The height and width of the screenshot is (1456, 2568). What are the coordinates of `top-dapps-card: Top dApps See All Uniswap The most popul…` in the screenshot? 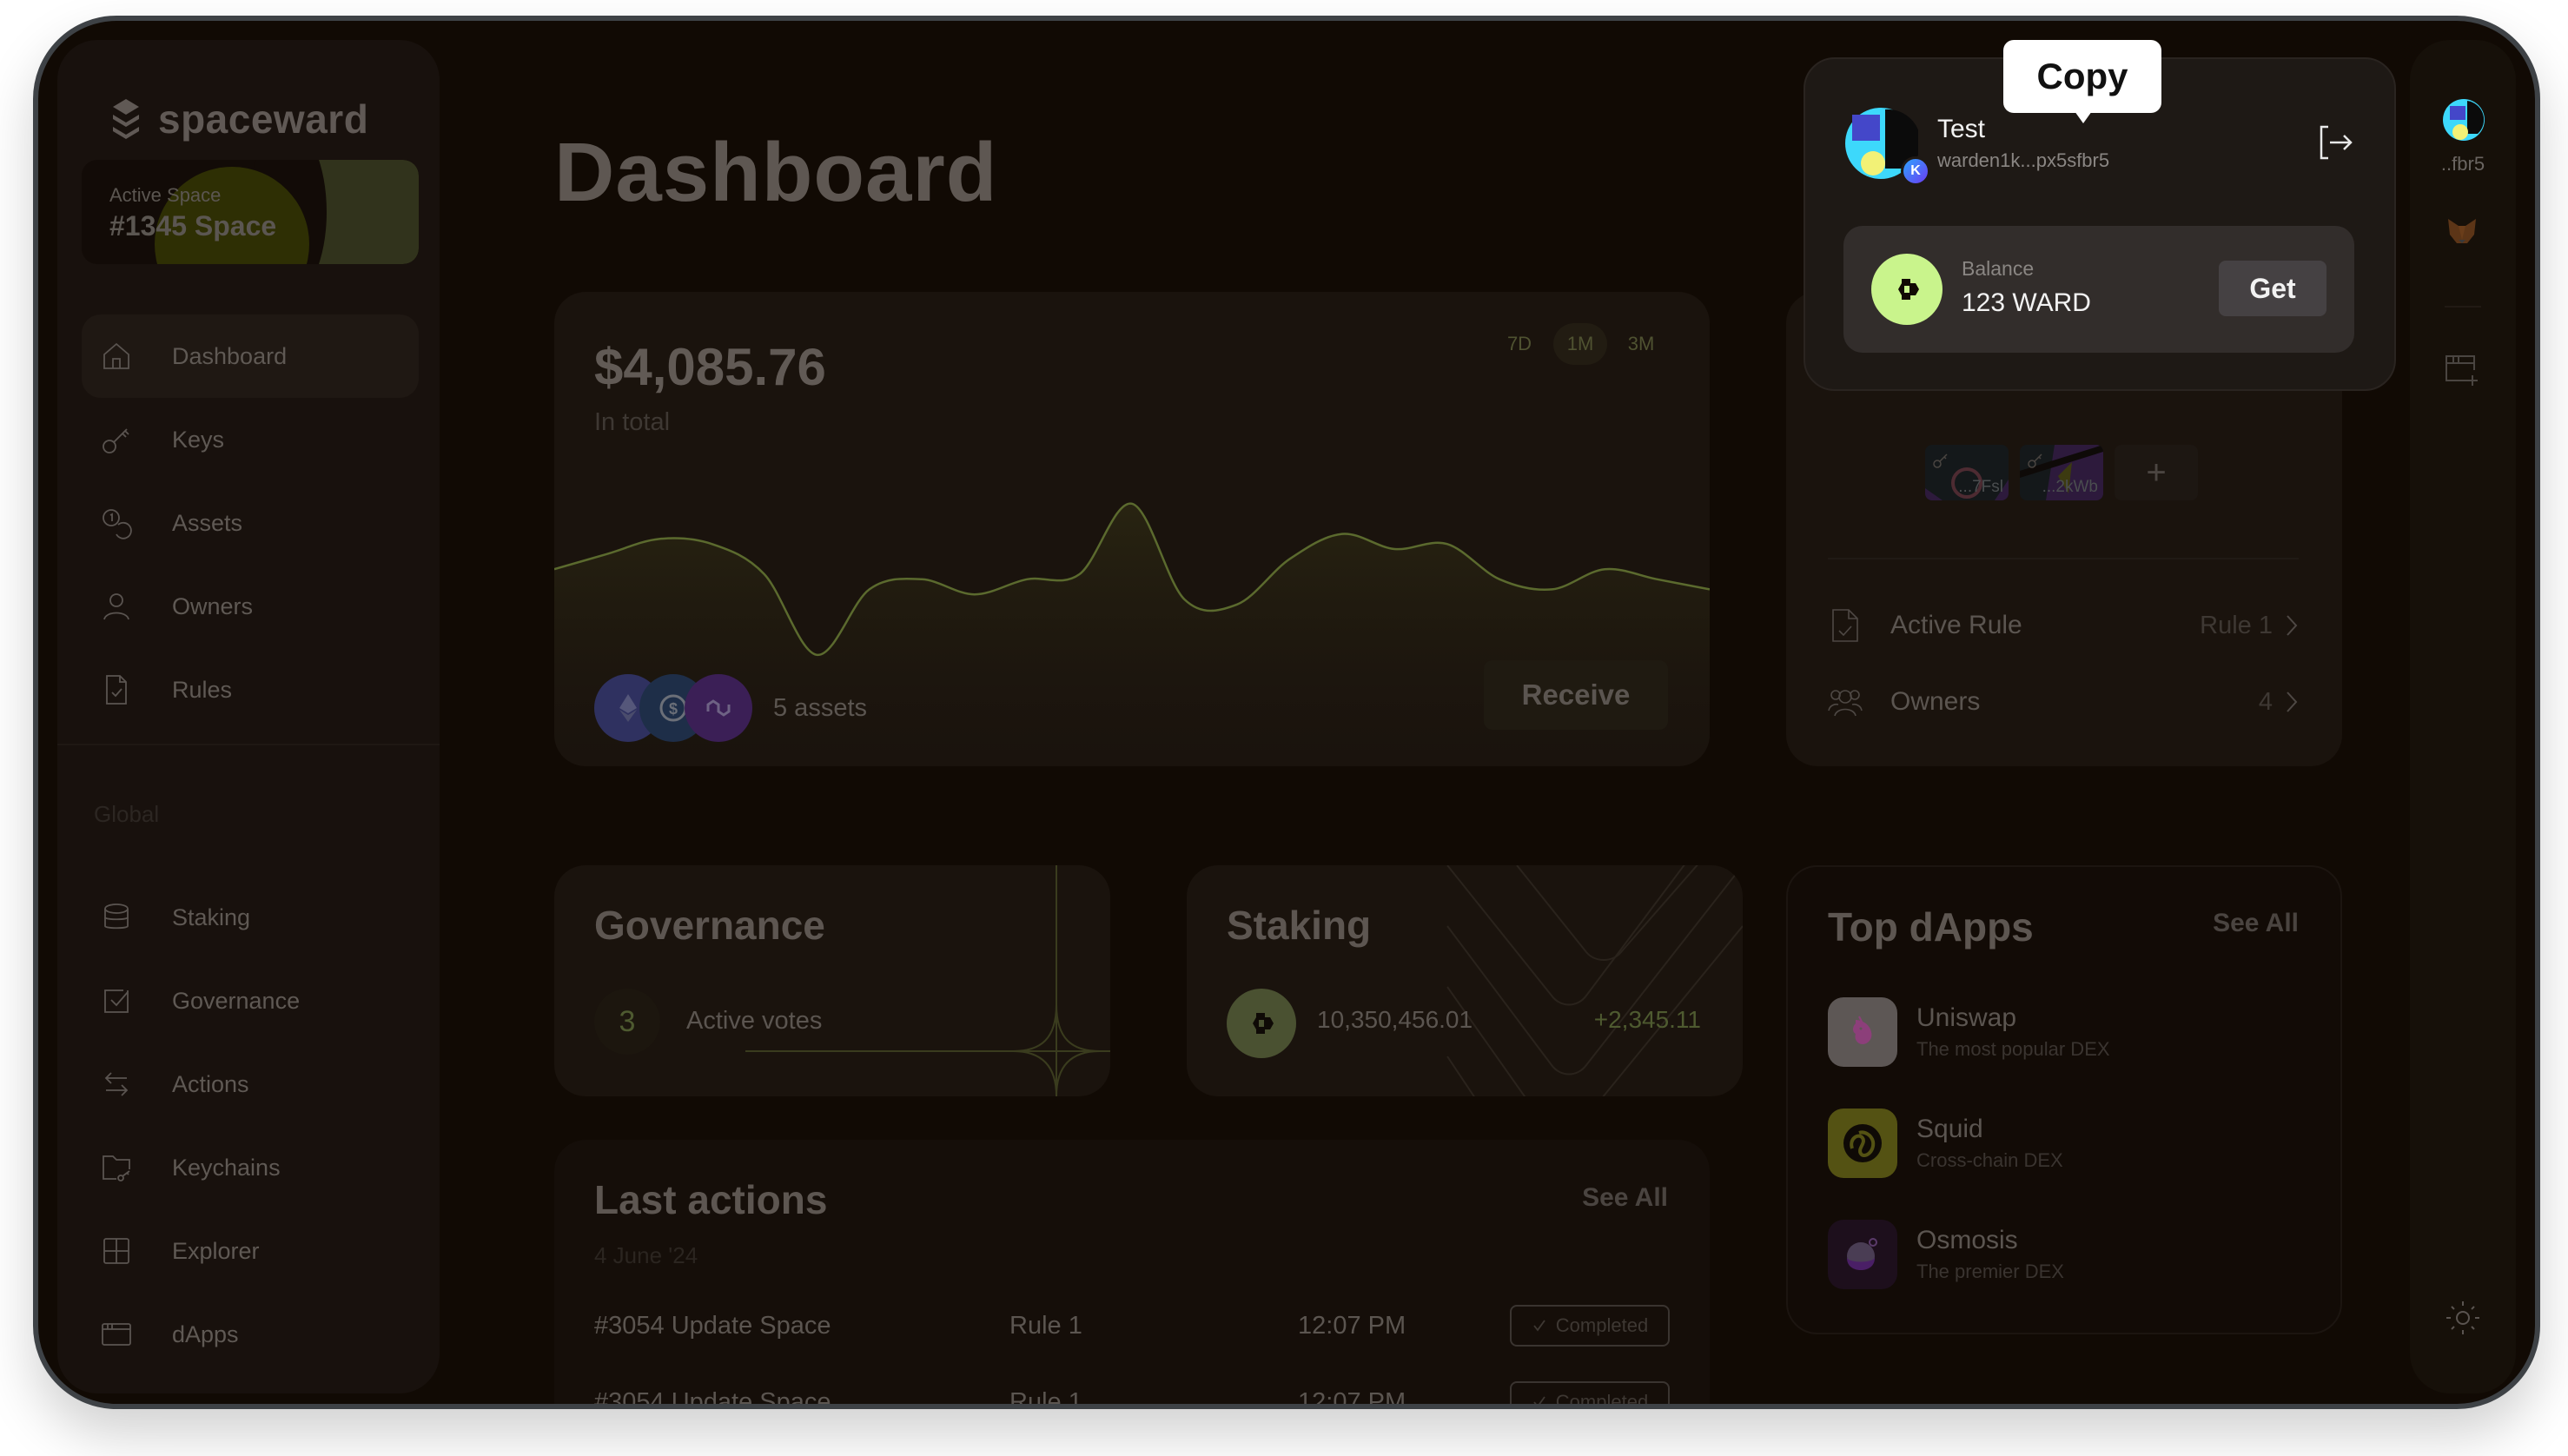 It's located at (2064, 1099).